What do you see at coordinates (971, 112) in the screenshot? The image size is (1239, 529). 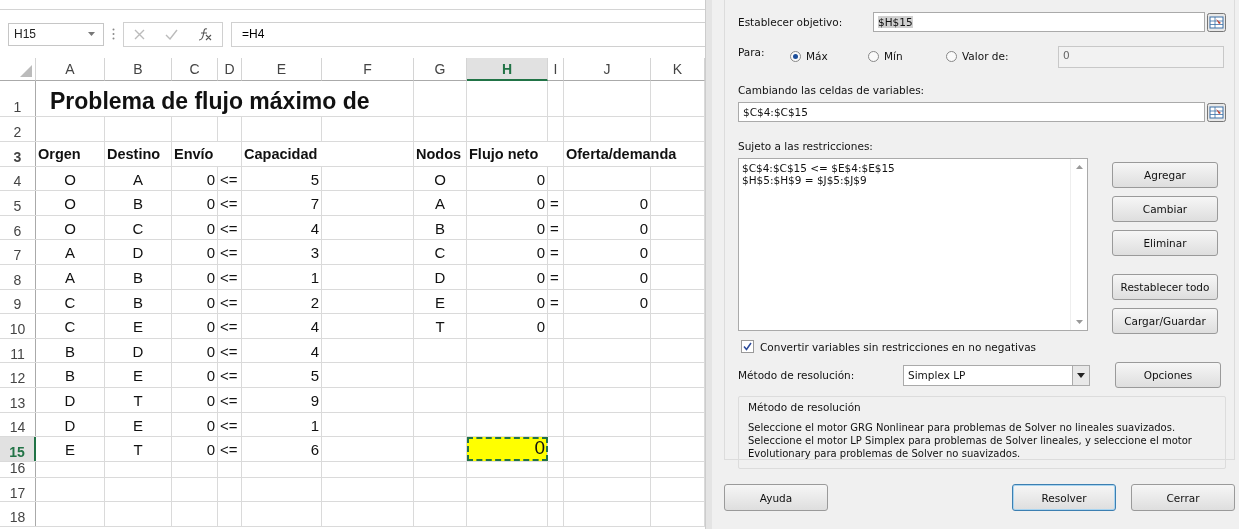 I see `variable-cells-field: $C$4:$C$15` at bounding box center [971, 112].